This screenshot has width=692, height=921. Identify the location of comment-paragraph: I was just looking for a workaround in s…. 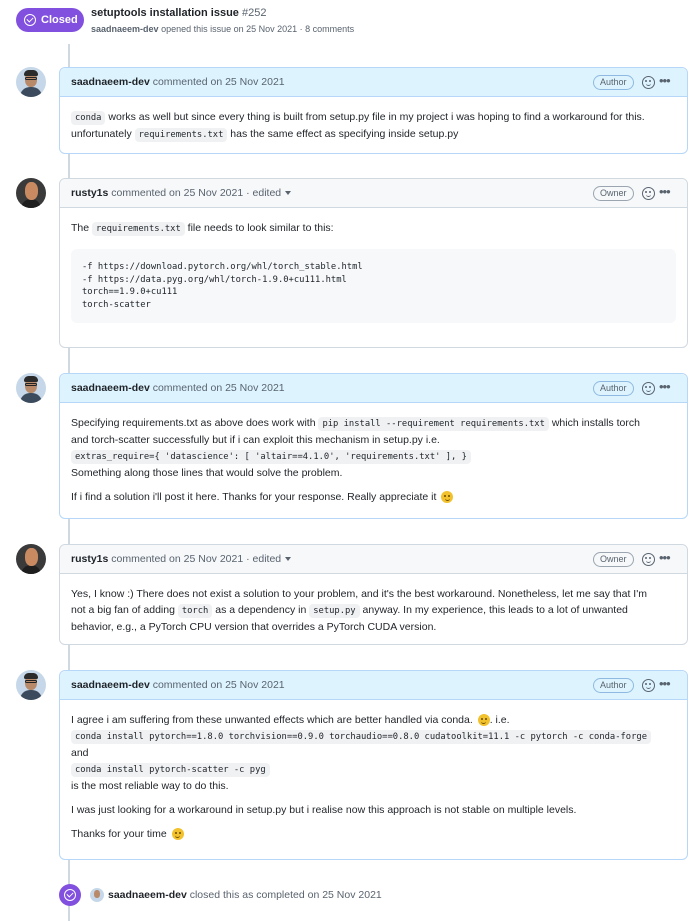
(373, 810).